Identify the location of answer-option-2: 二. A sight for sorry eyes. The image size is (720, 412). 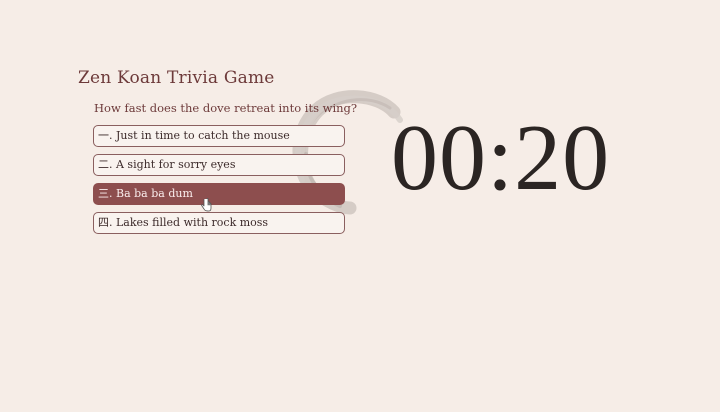
(219, 165).